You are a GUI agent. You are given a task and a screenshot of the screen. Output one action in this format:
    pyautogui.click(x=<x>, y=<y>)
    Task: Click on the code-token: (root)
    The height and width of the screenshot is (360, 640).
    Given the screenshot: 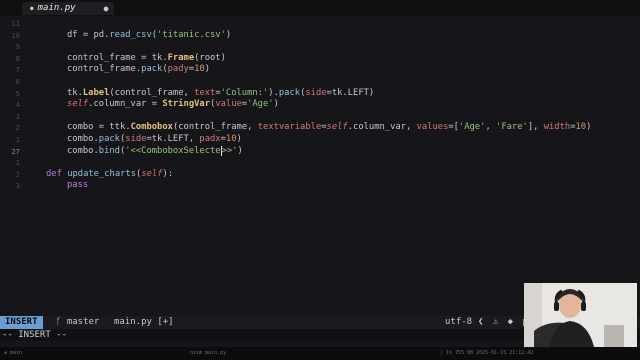 What is the action you would take?
    pyautogui.click(x=210, y=57)
    